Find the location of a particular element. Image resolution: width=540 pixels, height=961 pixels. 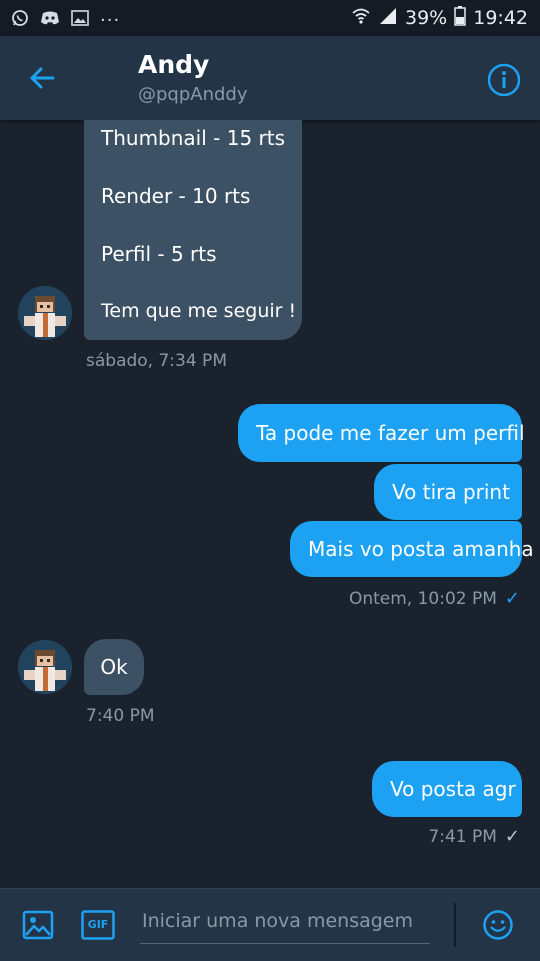

back-arrow-icon is located at coordinates (42, 78).